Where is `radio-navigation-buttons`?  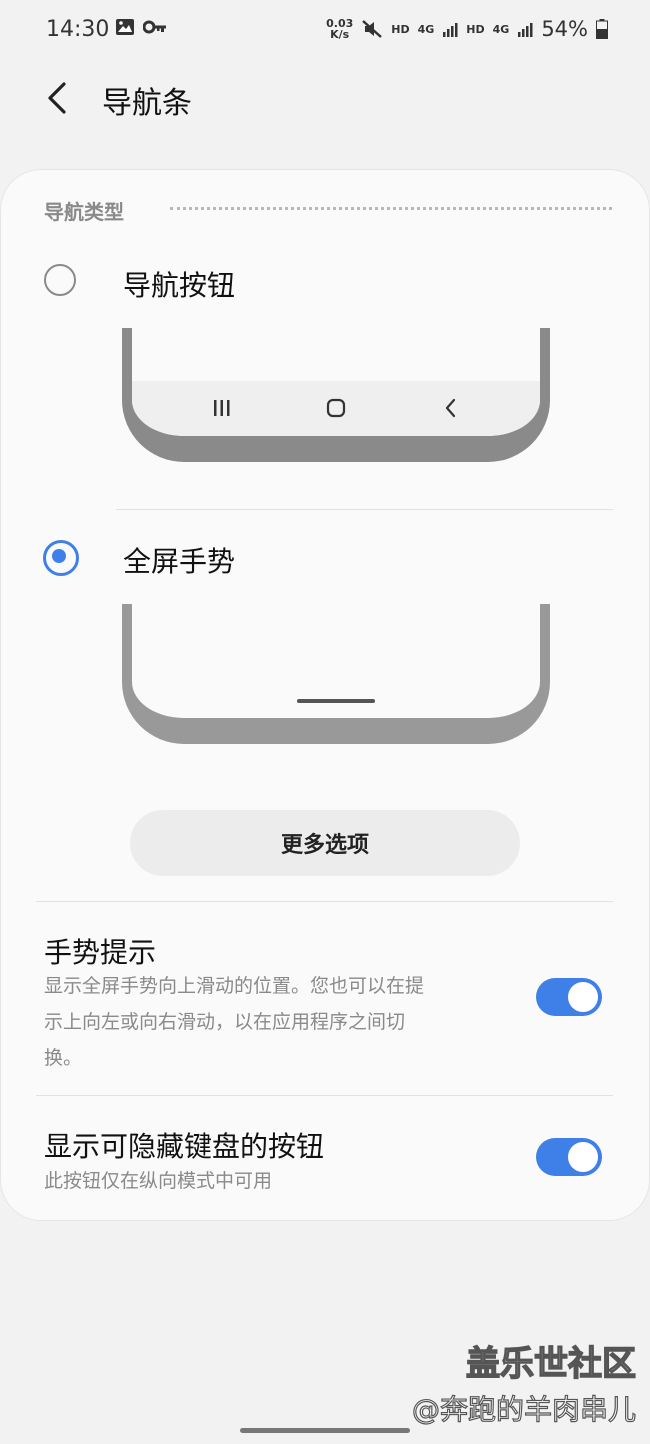
radio-navigation-buttons is located at coordinates (60, 280).